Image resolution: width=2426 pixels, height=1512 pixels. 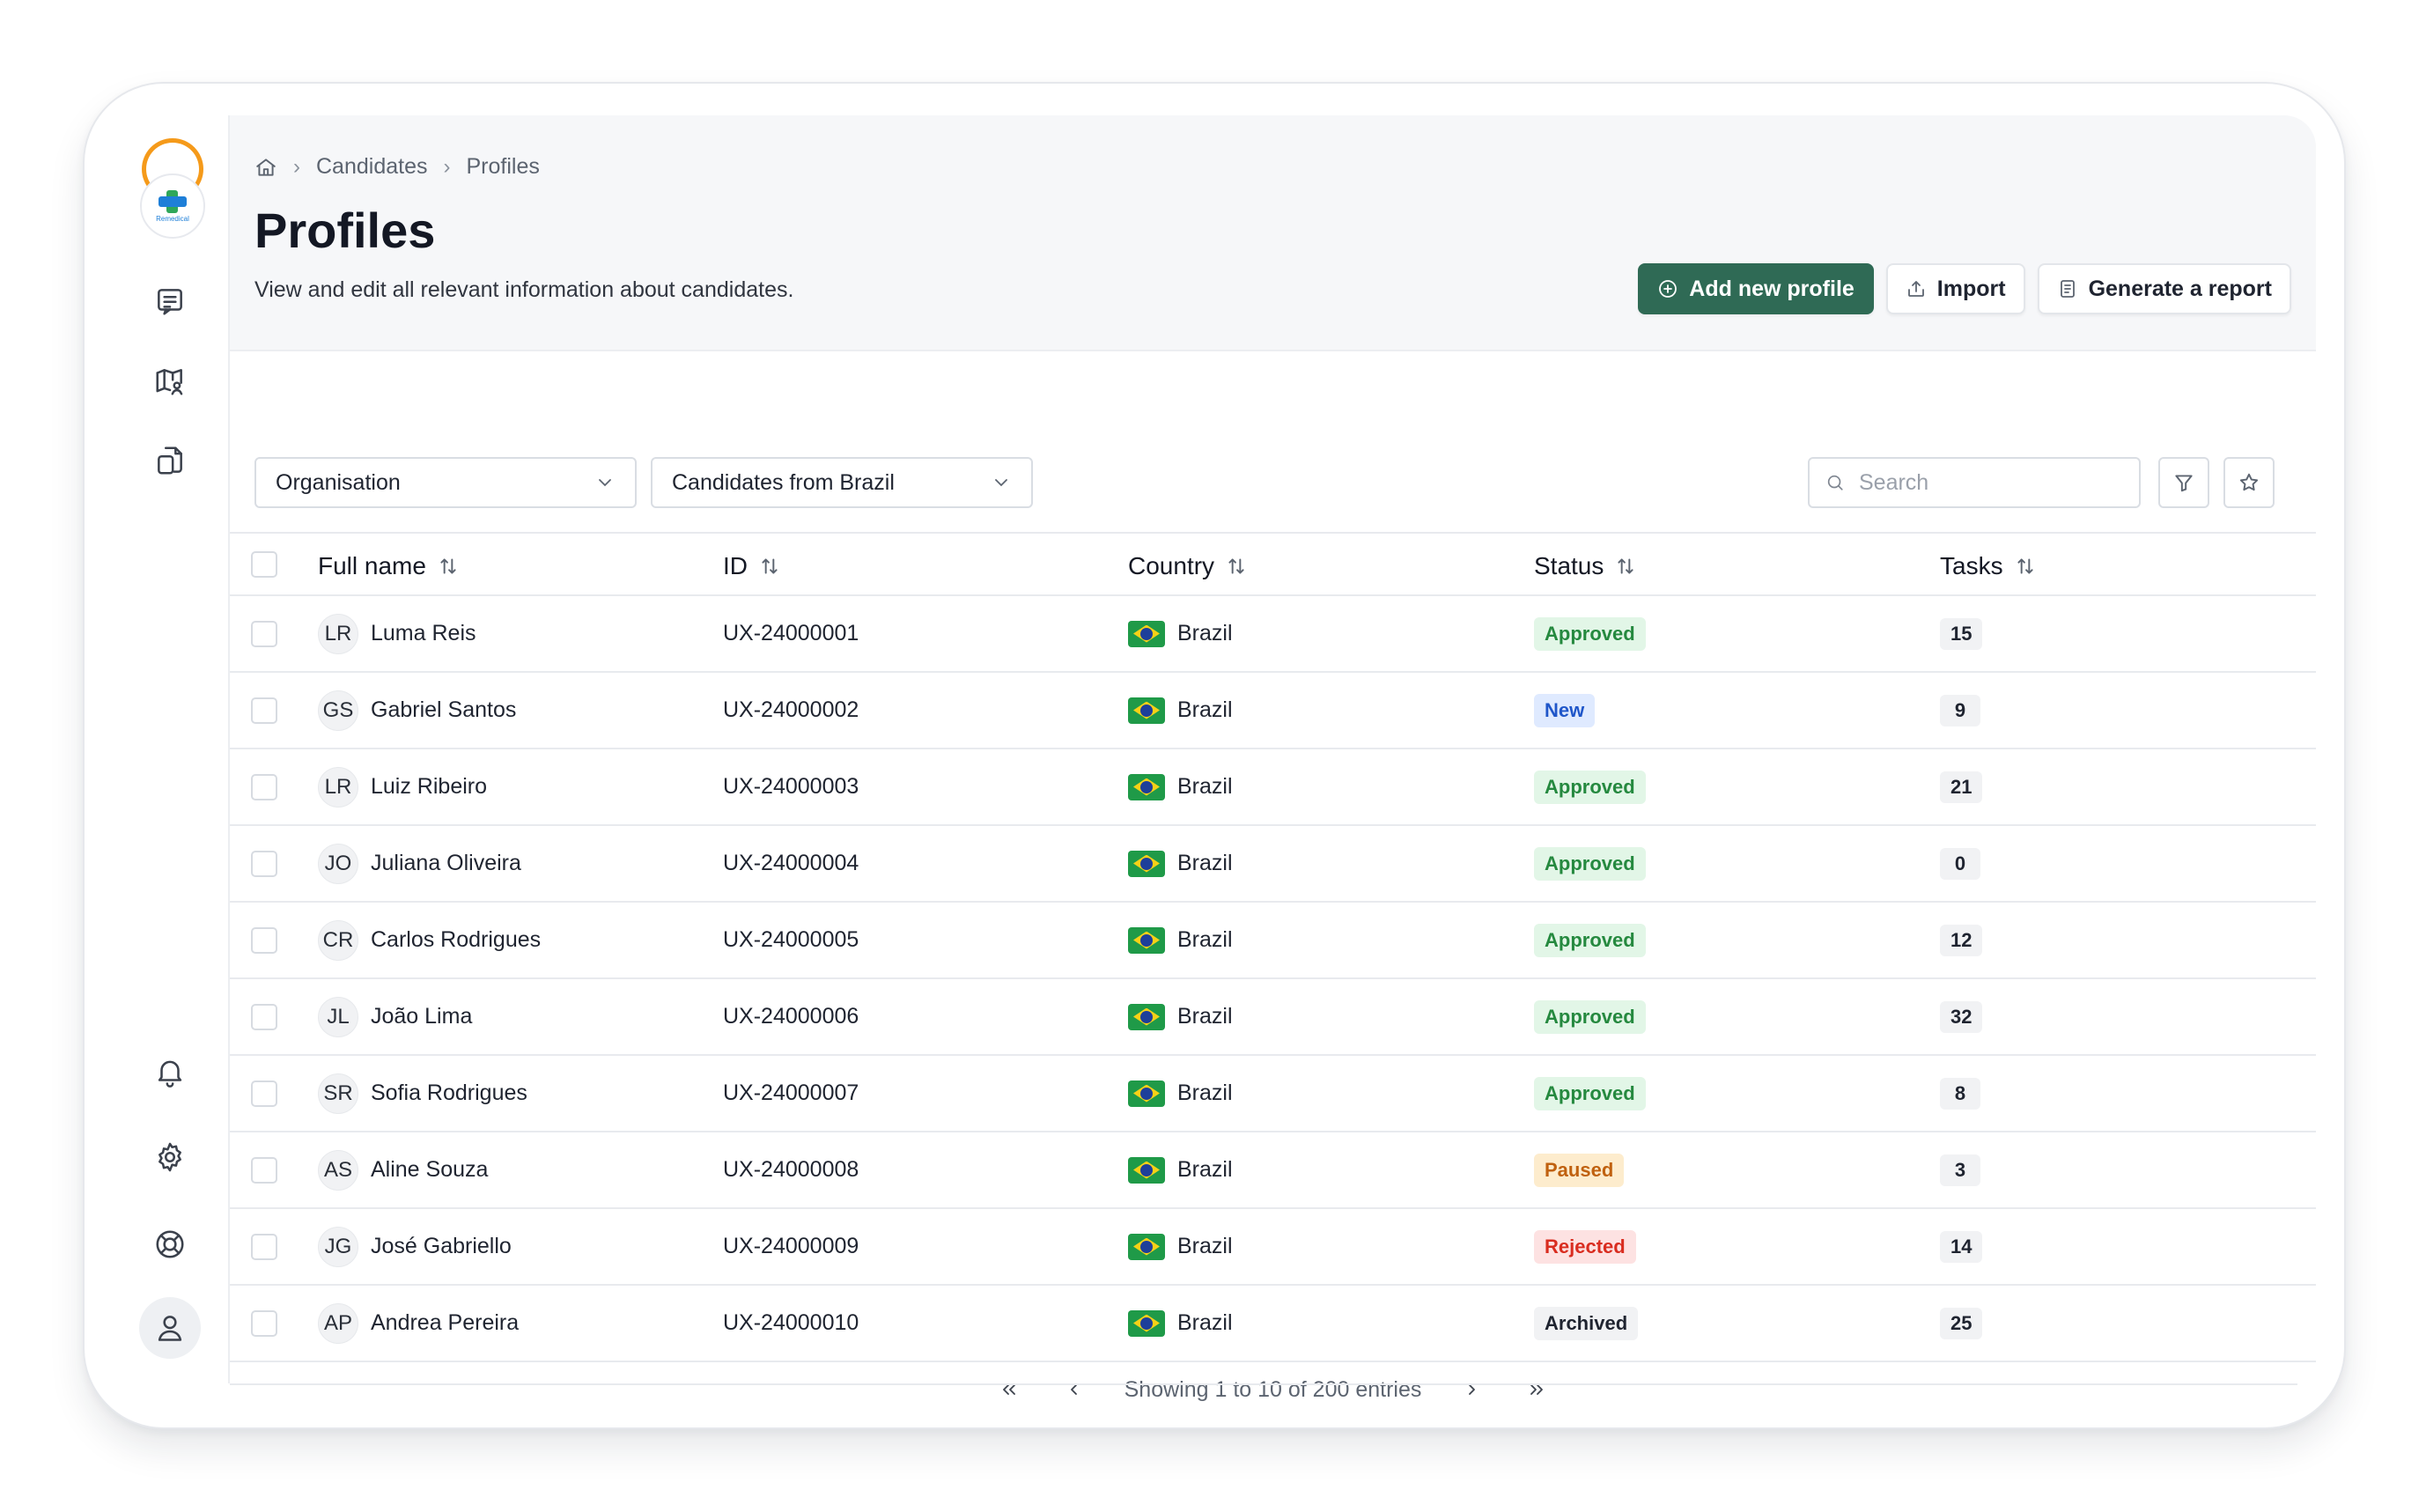 I want to click on add-profile-button: Add new profile, so click(x=1756, y=288).